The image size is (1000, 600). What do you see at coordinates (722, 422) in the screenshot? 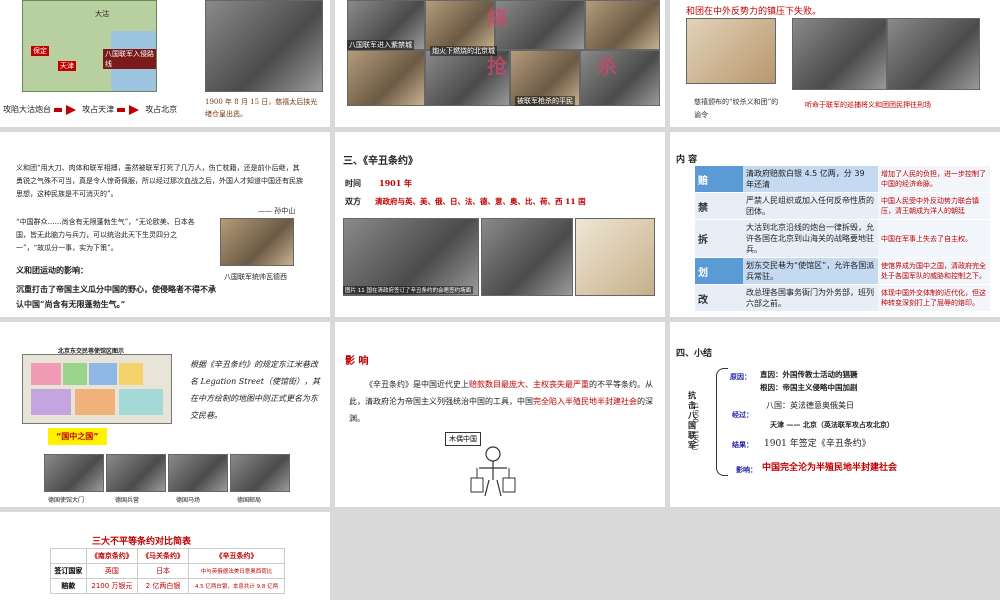
I see `summary-brace` at bounding box center [722, 422].